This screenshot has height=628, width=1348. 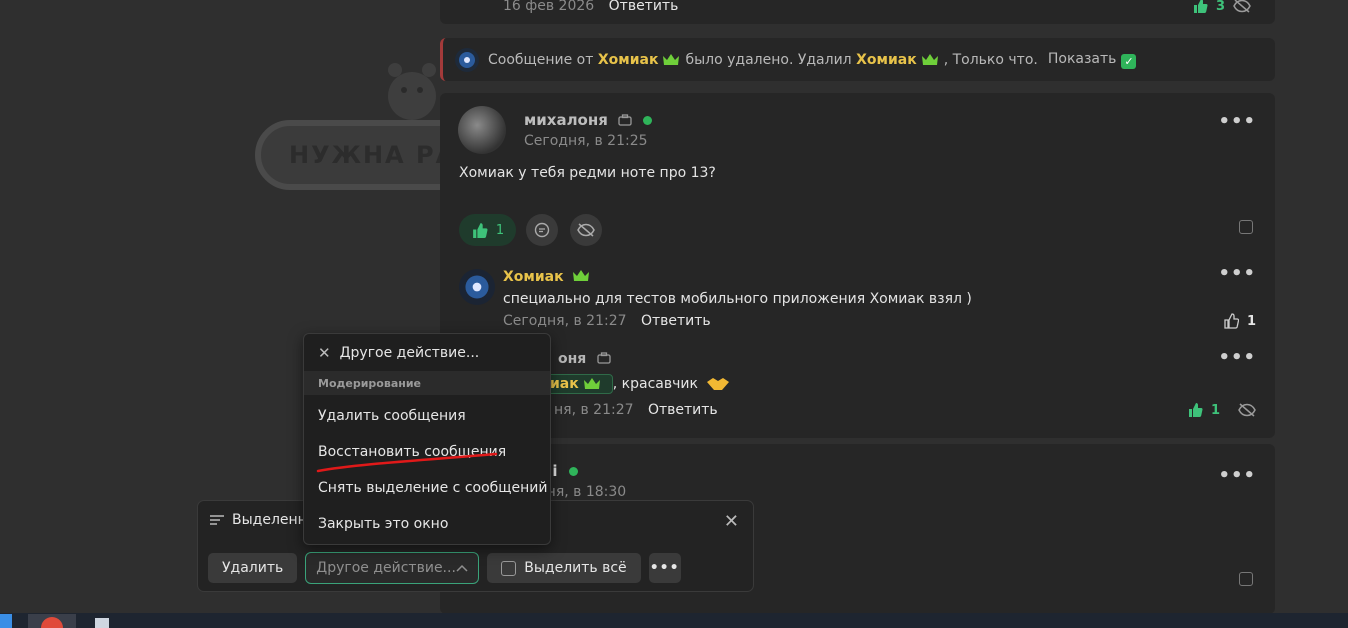 What do you see at coordinates (6, 621) in the screenshot?
I see `windows-start-icon` at bounding box center [6, 621].